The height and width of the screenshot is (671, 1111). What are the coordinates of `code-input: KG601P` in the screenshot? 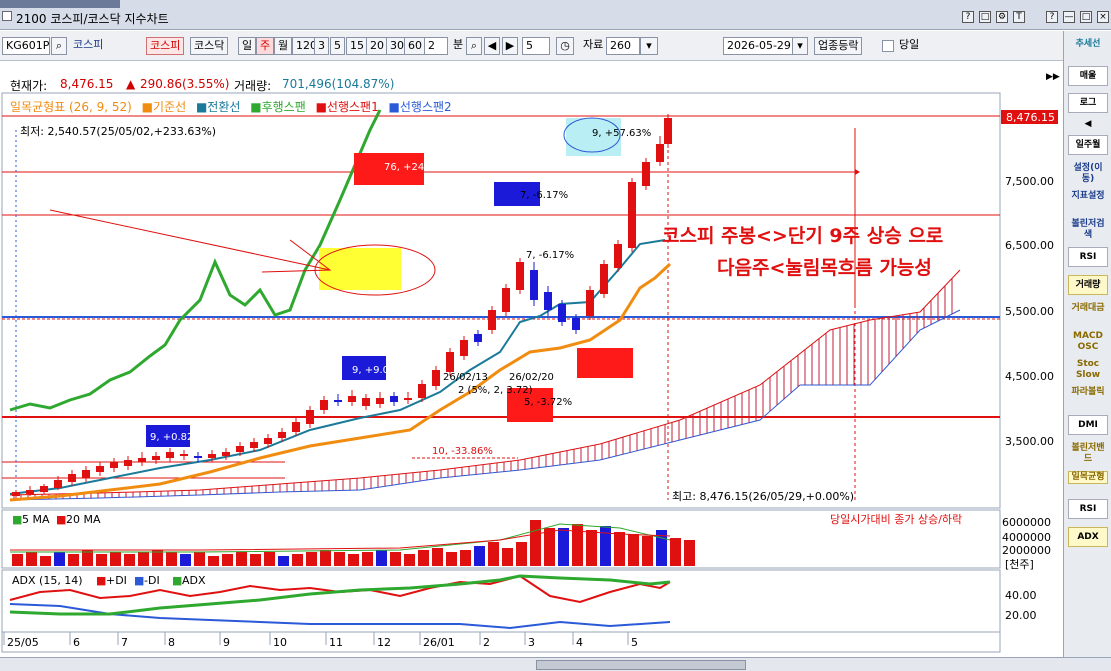 It's located at (26, 46).